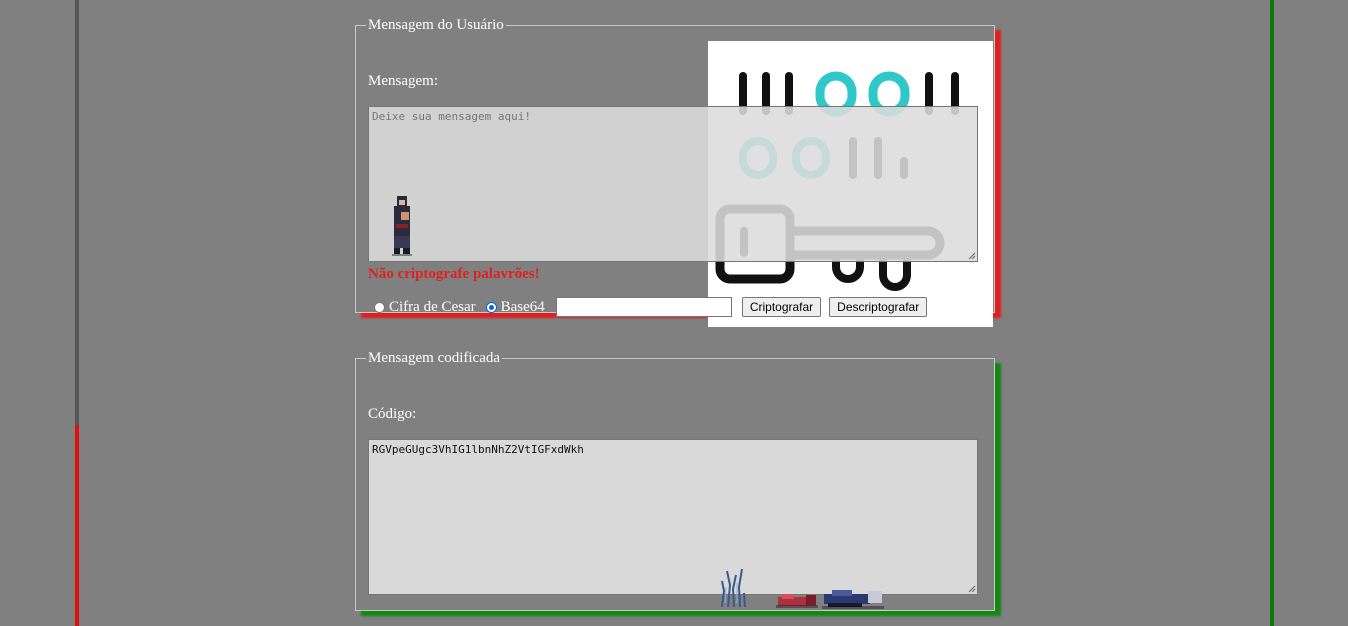  I want to click on coded-message-legend: Mensagem codificada, so click(434, 358).